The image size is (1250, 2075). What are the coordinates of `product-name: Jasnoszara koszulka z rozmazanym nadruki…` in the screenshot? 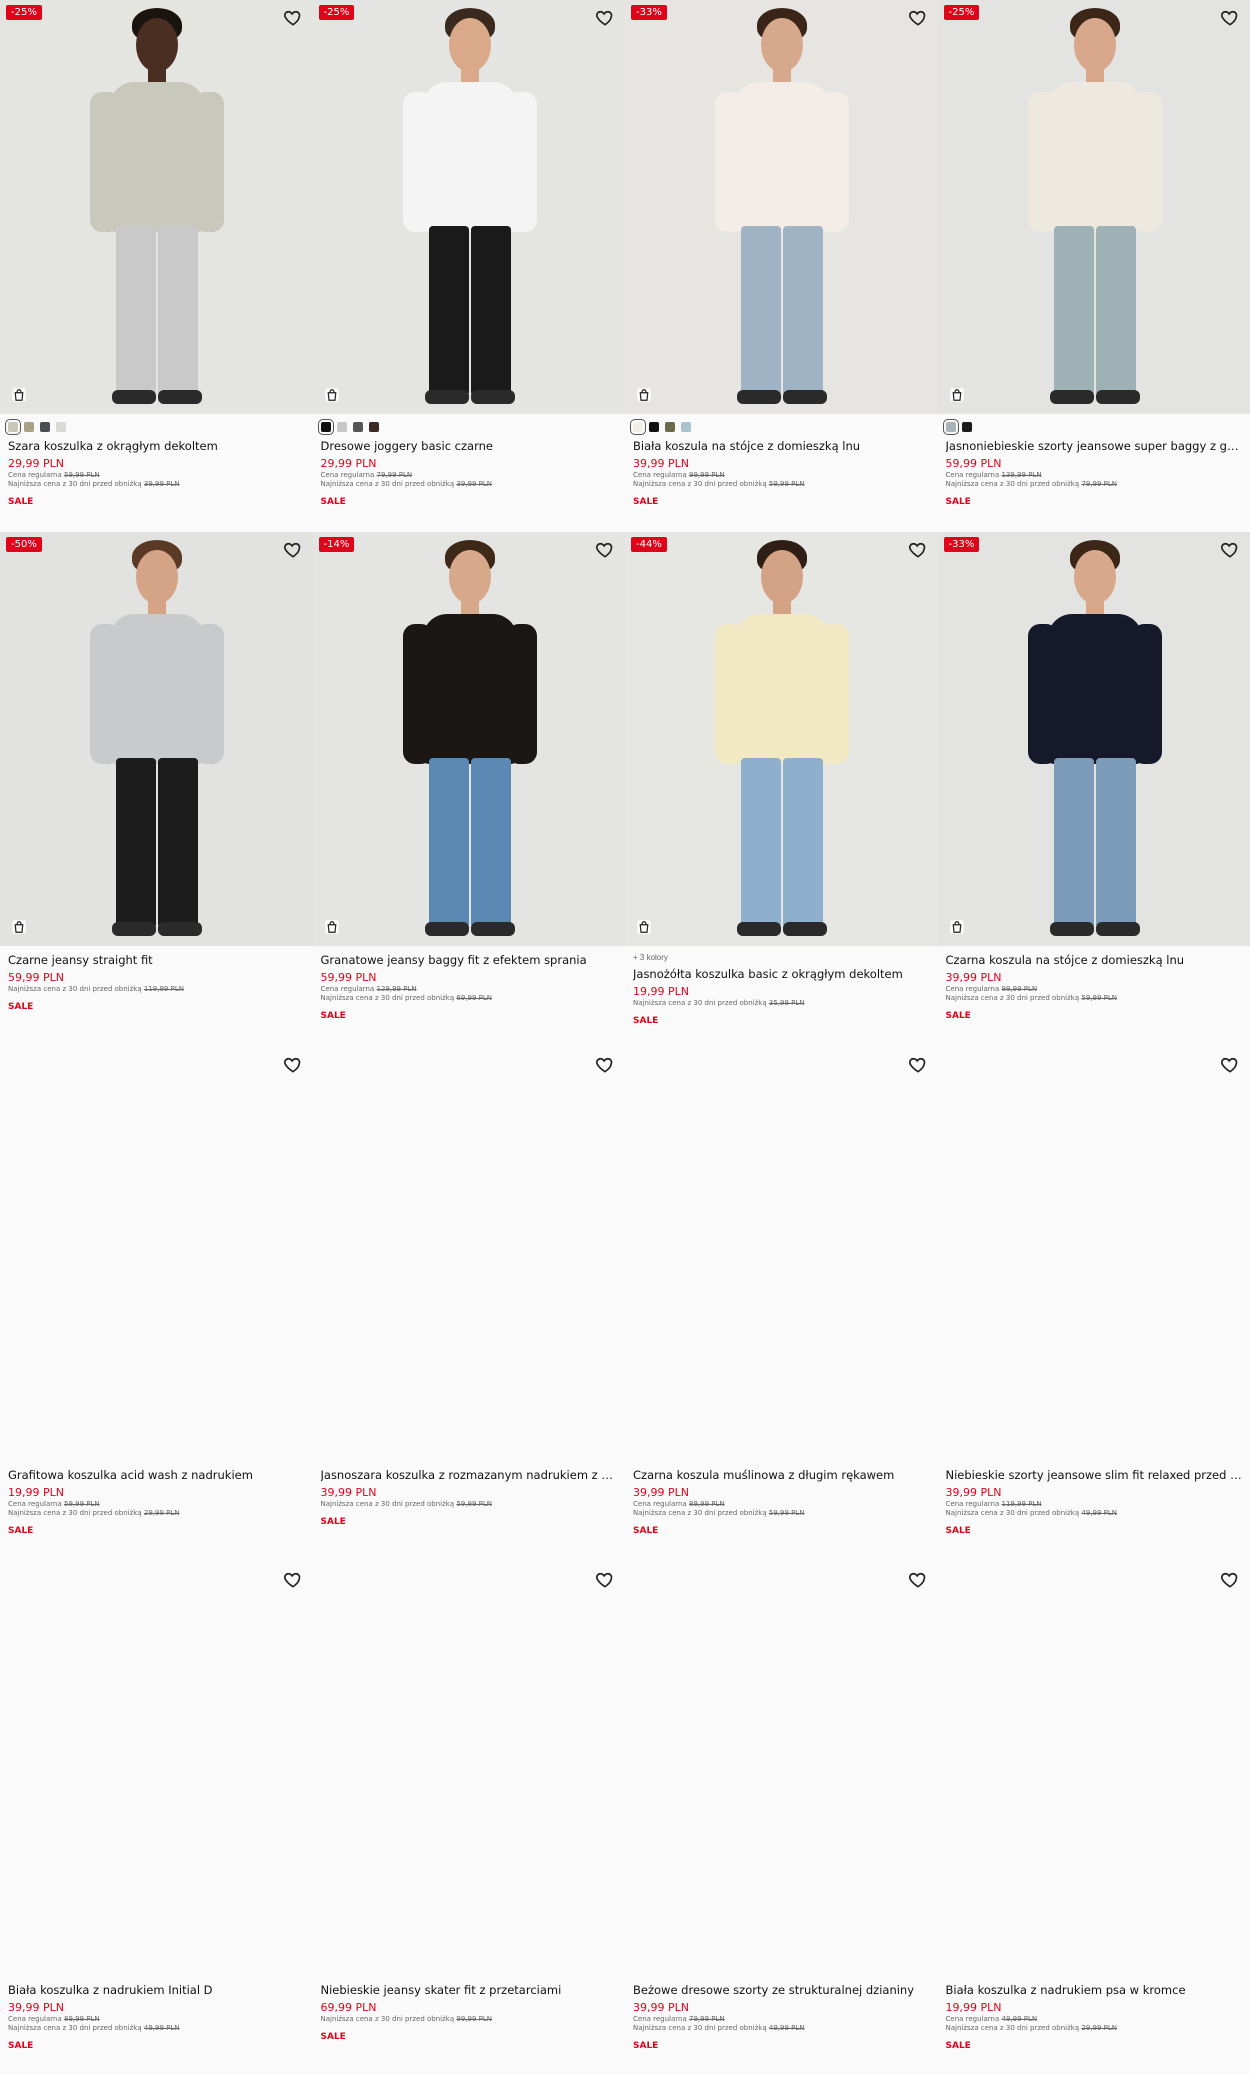 It's located at (469, 1475).